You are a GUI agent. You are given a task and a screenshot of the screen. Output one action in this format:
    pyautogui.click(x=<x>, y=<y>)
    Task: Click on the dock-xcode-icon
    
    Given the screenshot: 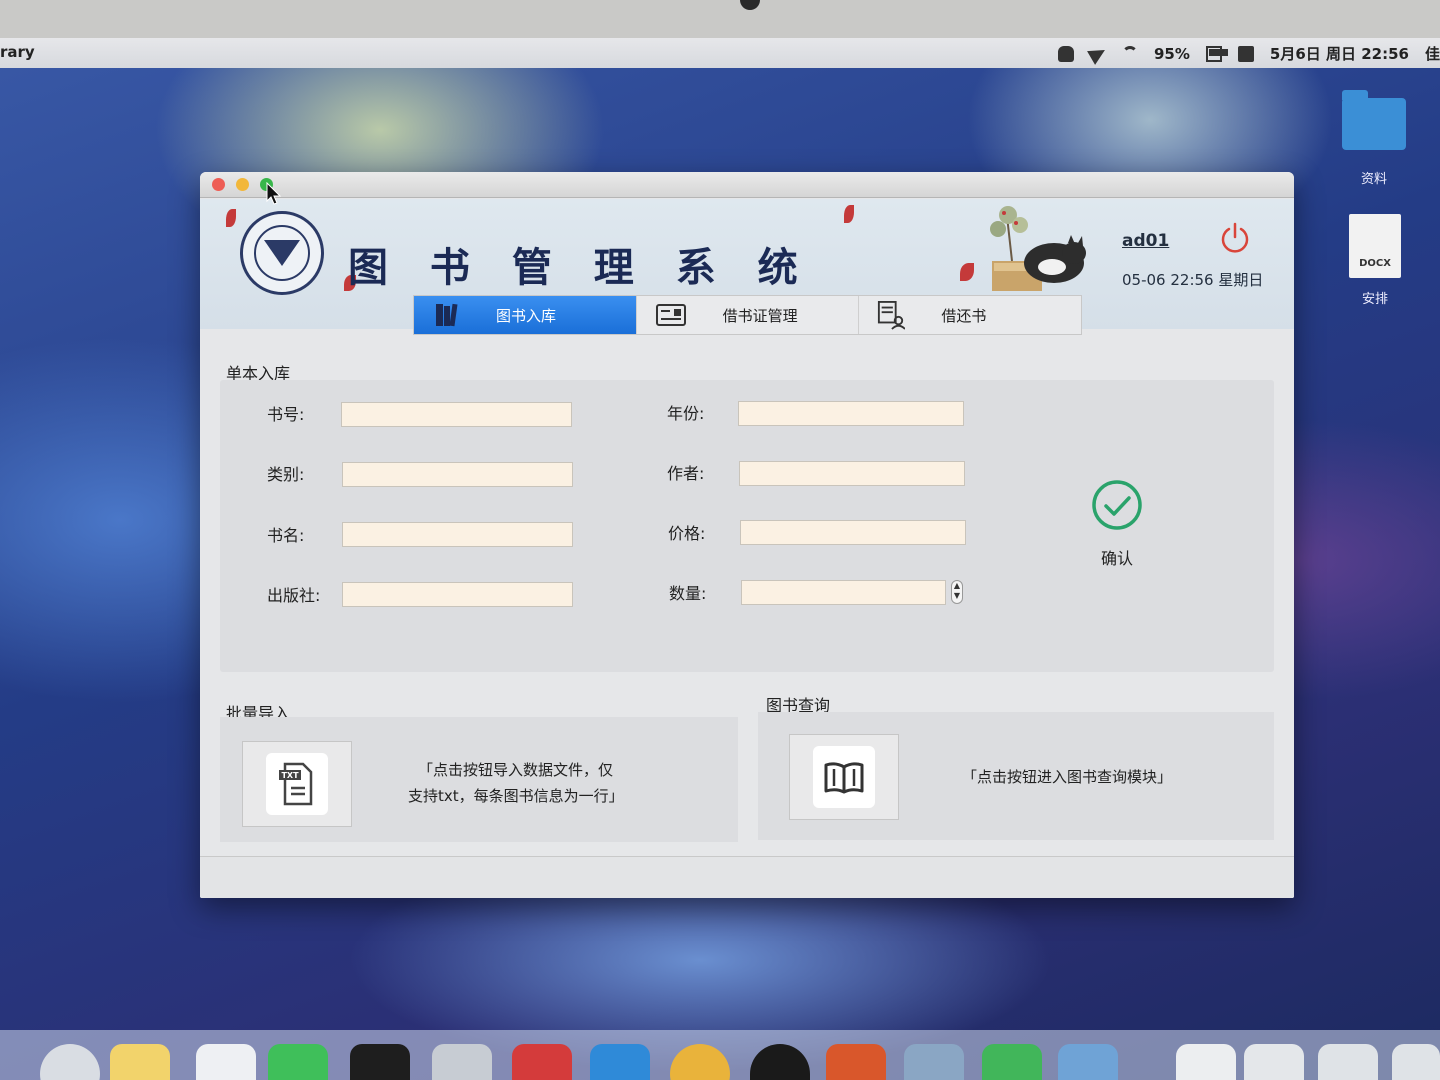 What is the action you would take?
    pyautogui.click(x=620, y=1062)
    